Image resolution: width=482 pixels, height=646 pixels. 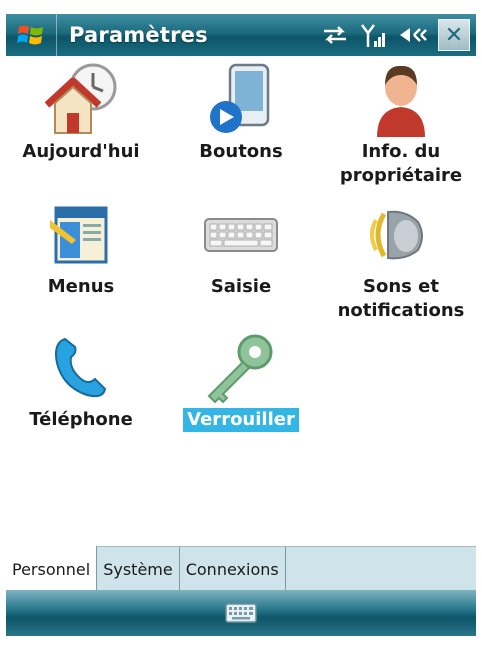 I want to click on telephone-handset-icon, so click(x=81, y=367).